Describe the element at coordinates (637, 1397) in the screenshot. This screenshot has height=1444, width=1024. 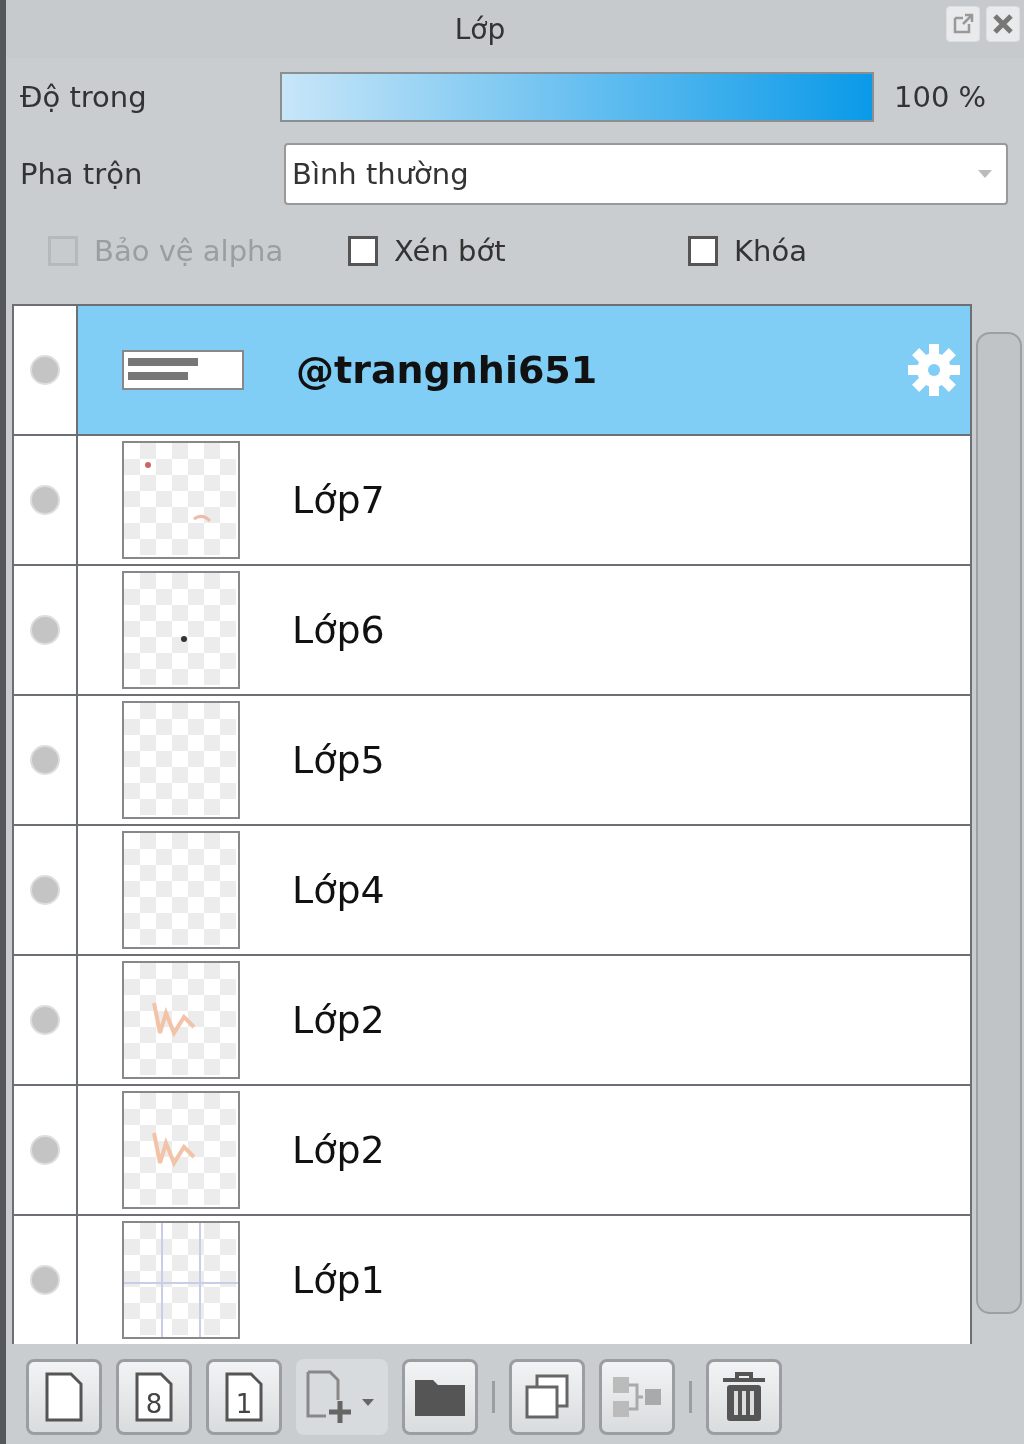
I see `merge-layer-button` at that location.